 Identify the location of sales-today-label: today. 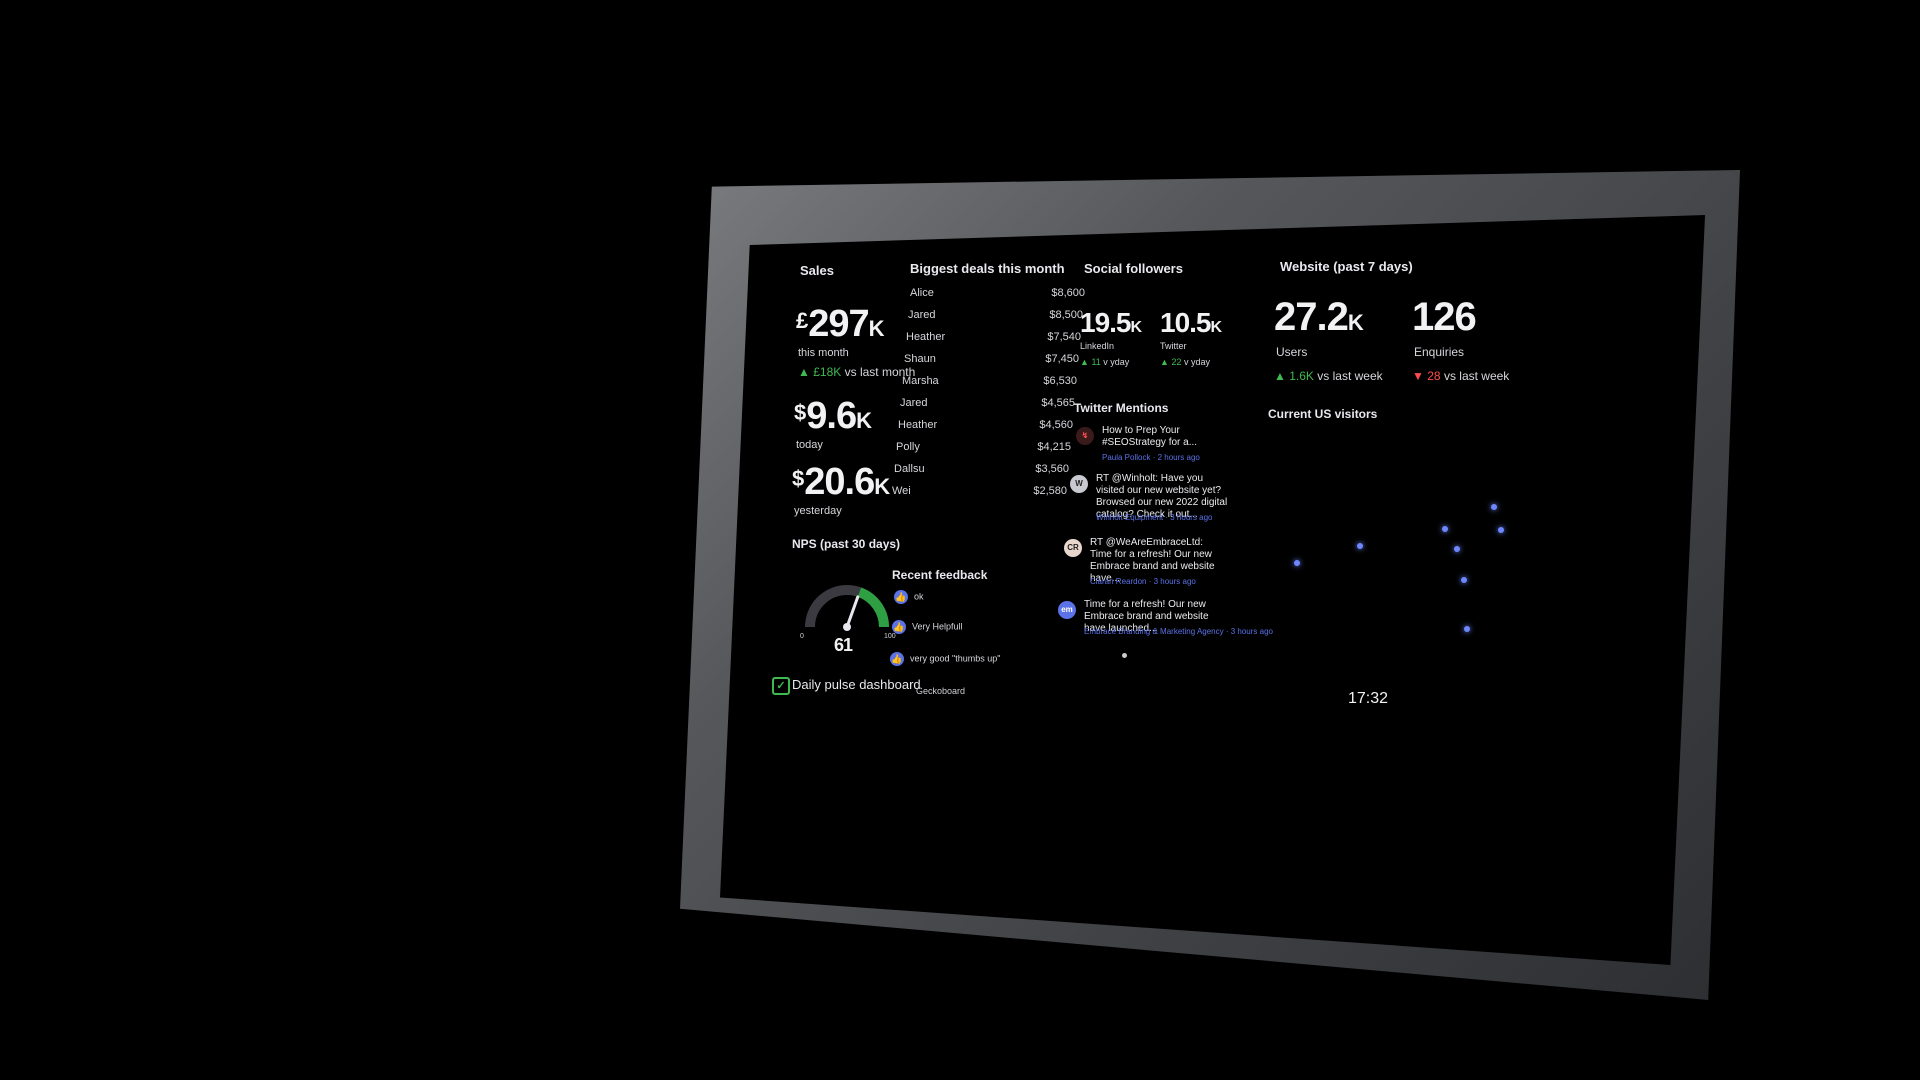
(809, 445).